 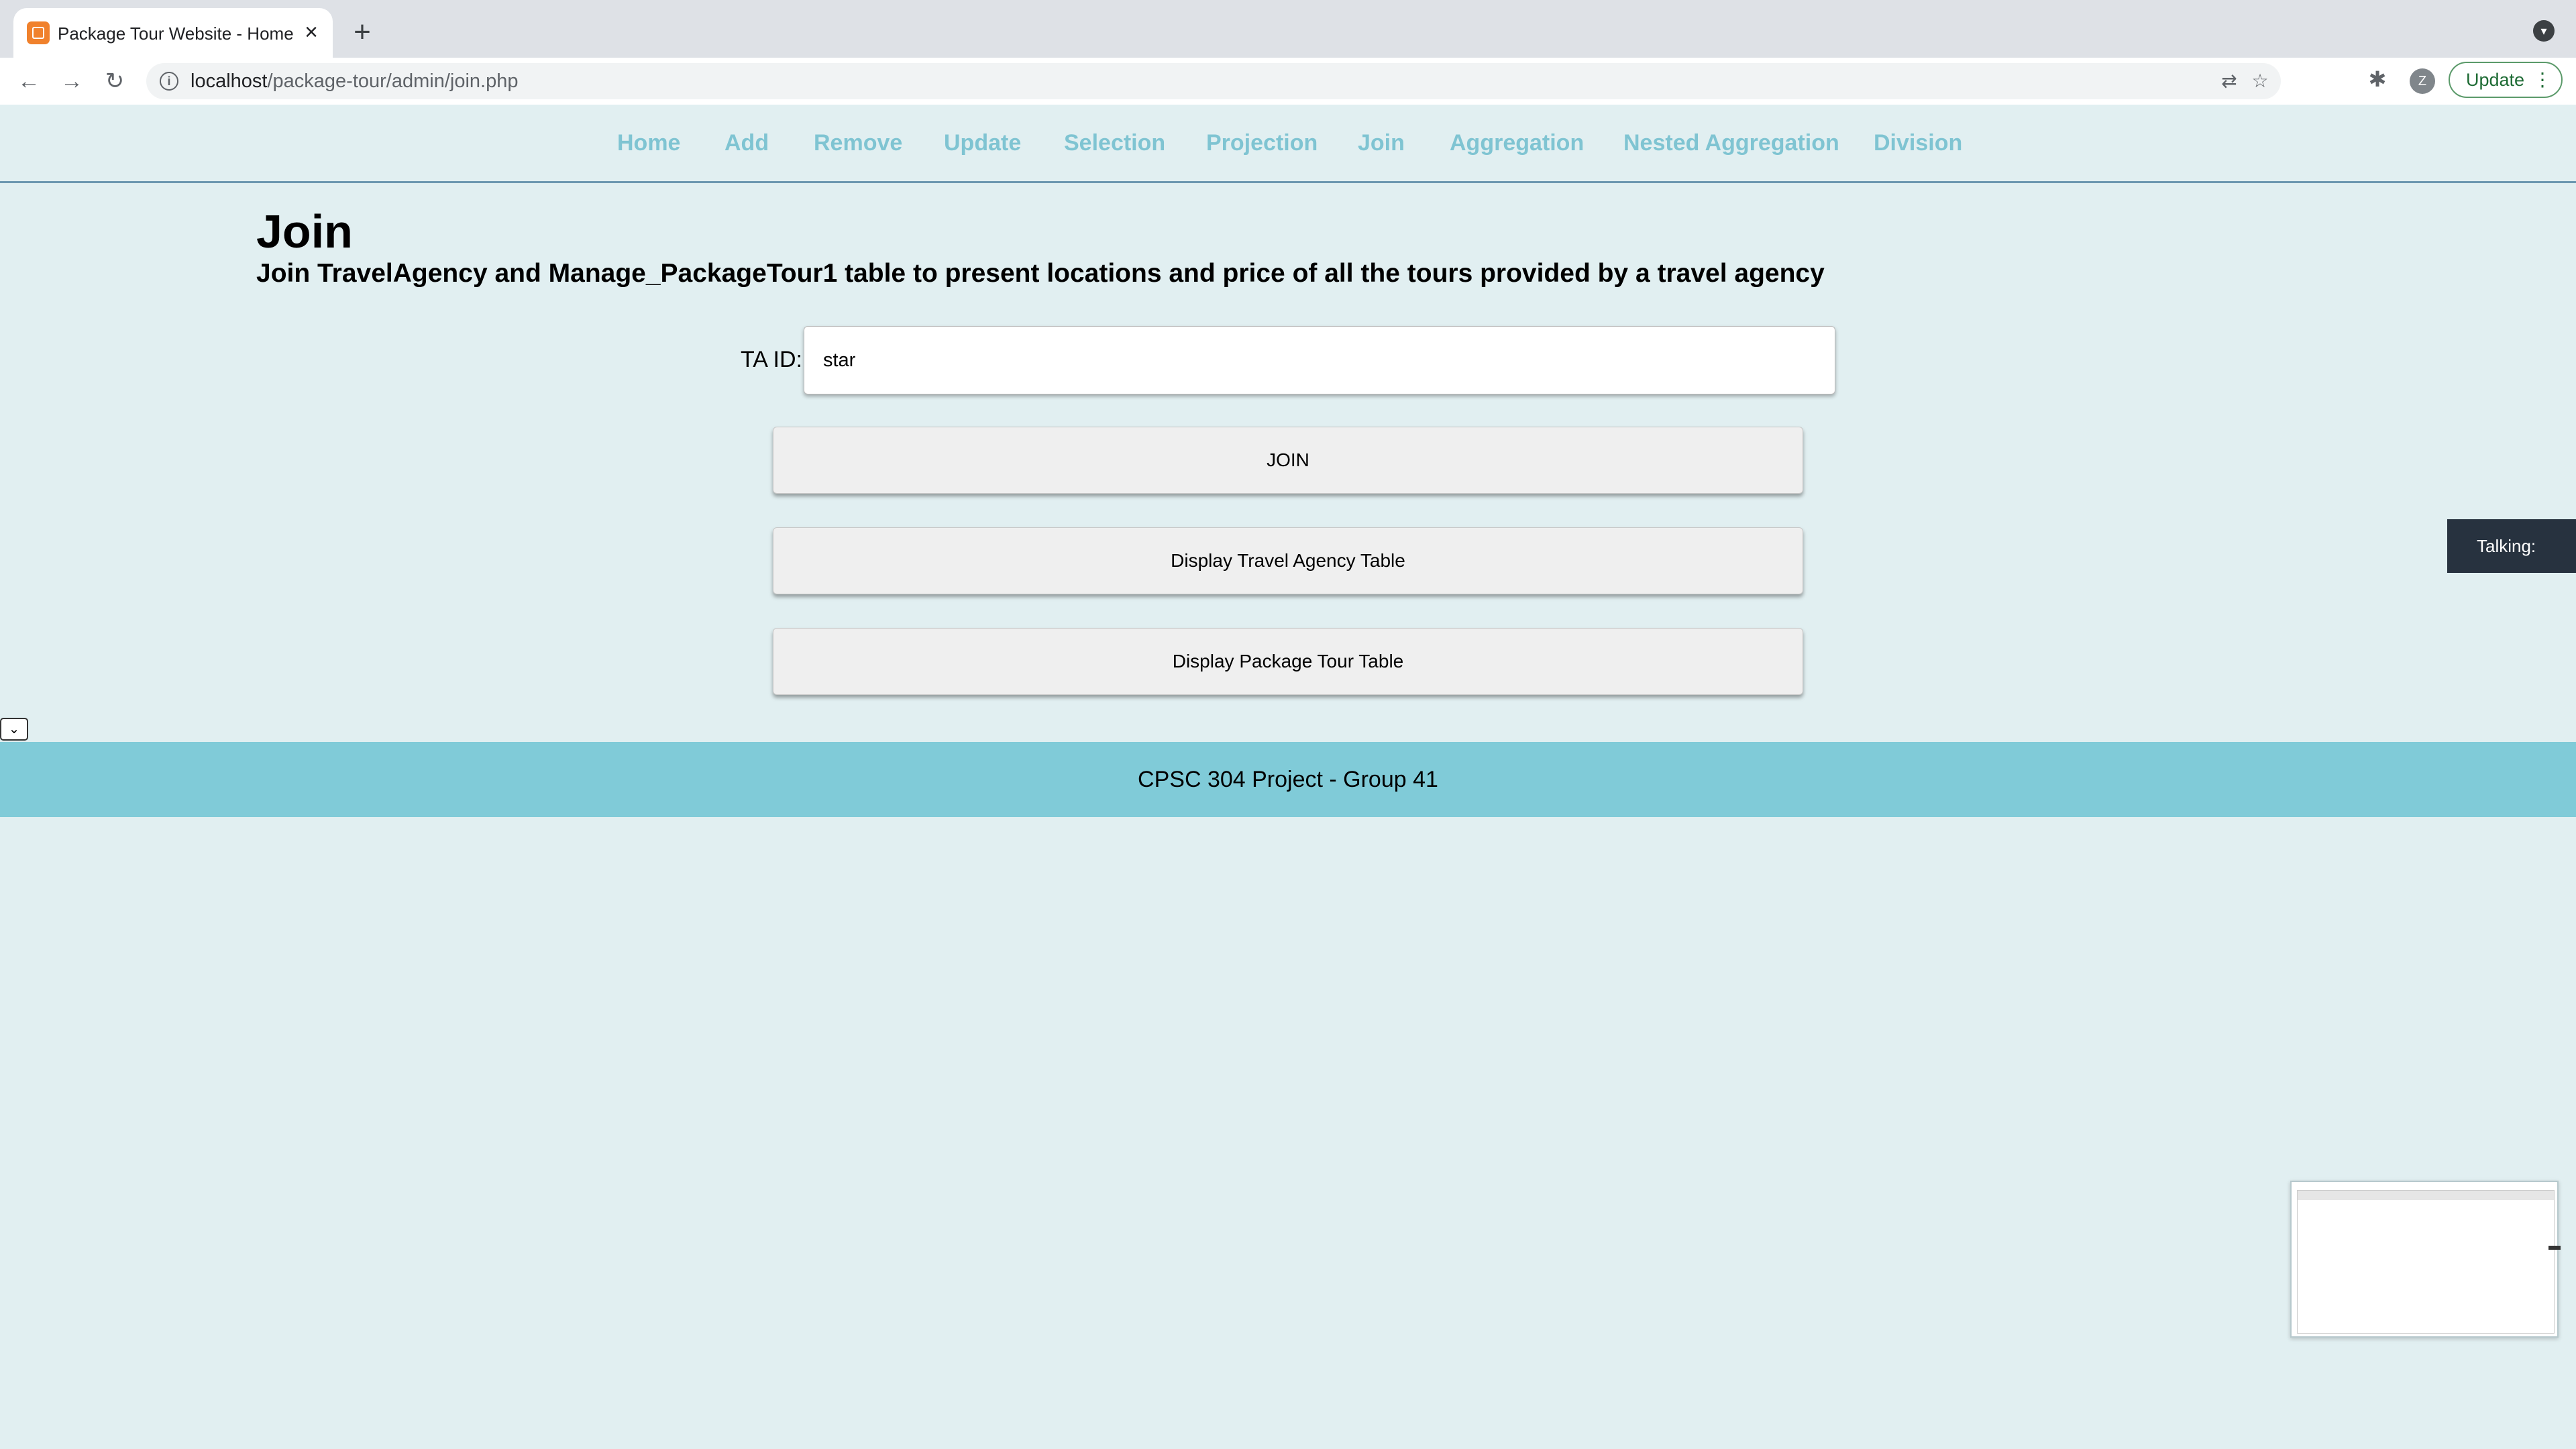 I want to click on tab-title: Package Tour Website - Home, so click(x=176, y=33).